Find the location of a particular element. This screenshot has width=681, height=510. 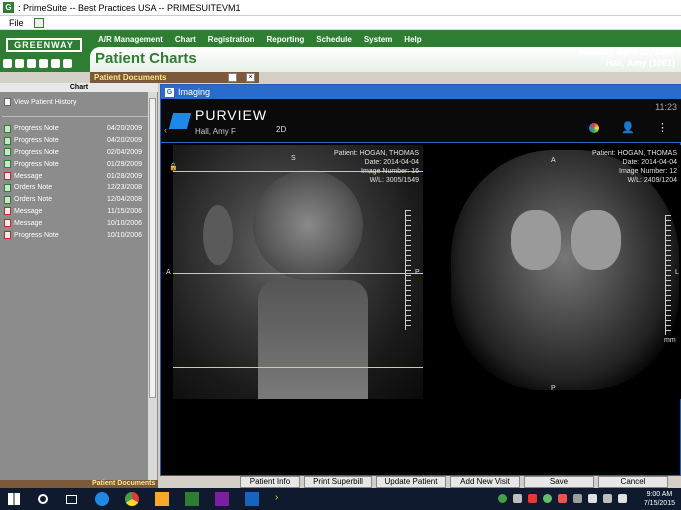

cancel-button: Cancel is located at coordinates (633, 482).